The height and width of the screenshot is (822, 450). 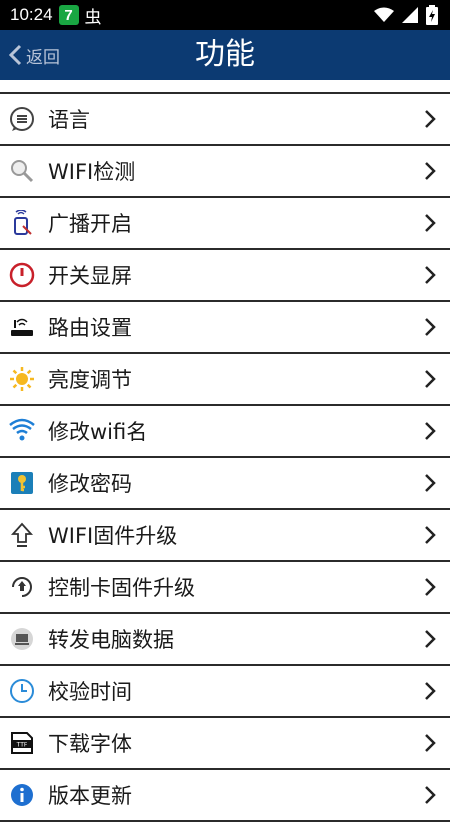 I want to click on status-bar: 10:24 7 虫, so click(x=225, y=15).